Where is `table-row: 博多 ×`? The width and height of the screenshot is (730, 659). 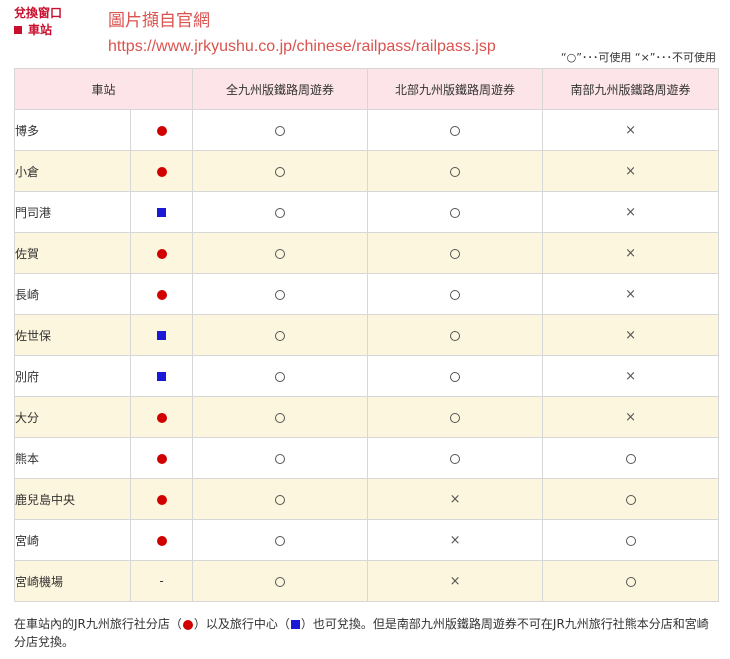
table-row: 博多 × is located at coordinates (367, 130).